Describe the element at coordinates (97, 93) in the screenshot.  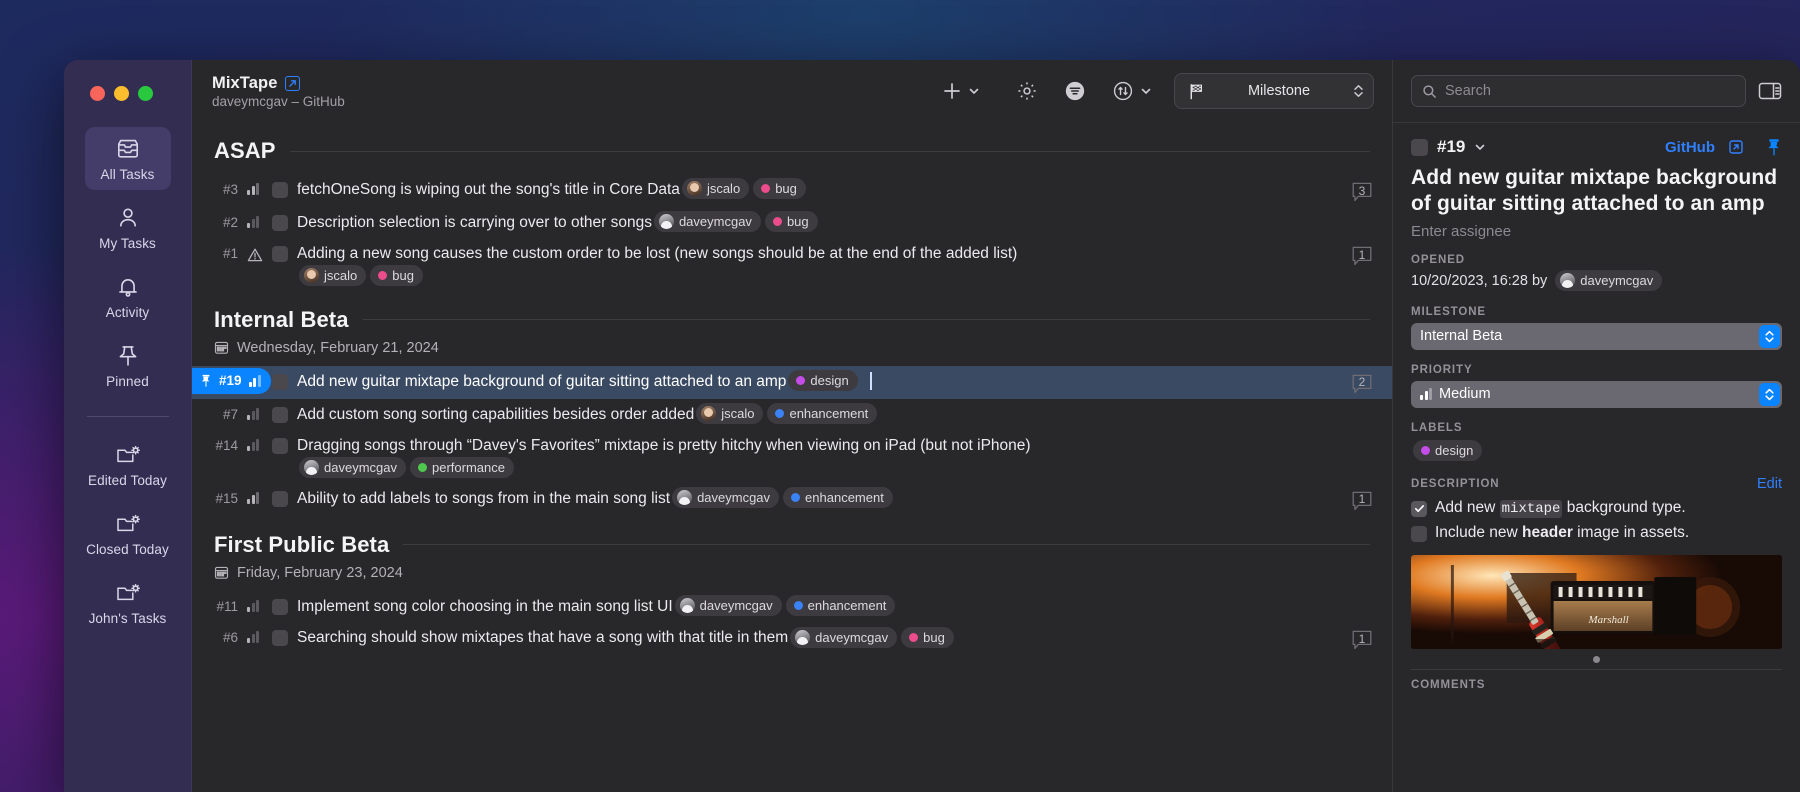
I see `close-window-button` at that location.